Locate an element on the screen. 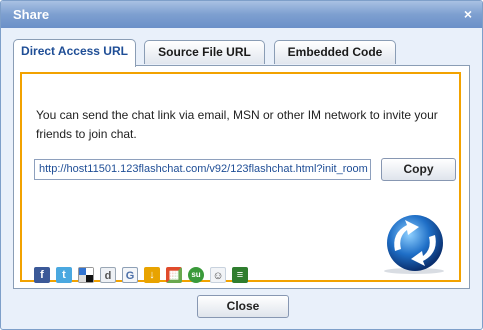 The height and width of the screenshot is (330, 483). tab-source-file-url: Source File URL is located at coordinates (204, 52).